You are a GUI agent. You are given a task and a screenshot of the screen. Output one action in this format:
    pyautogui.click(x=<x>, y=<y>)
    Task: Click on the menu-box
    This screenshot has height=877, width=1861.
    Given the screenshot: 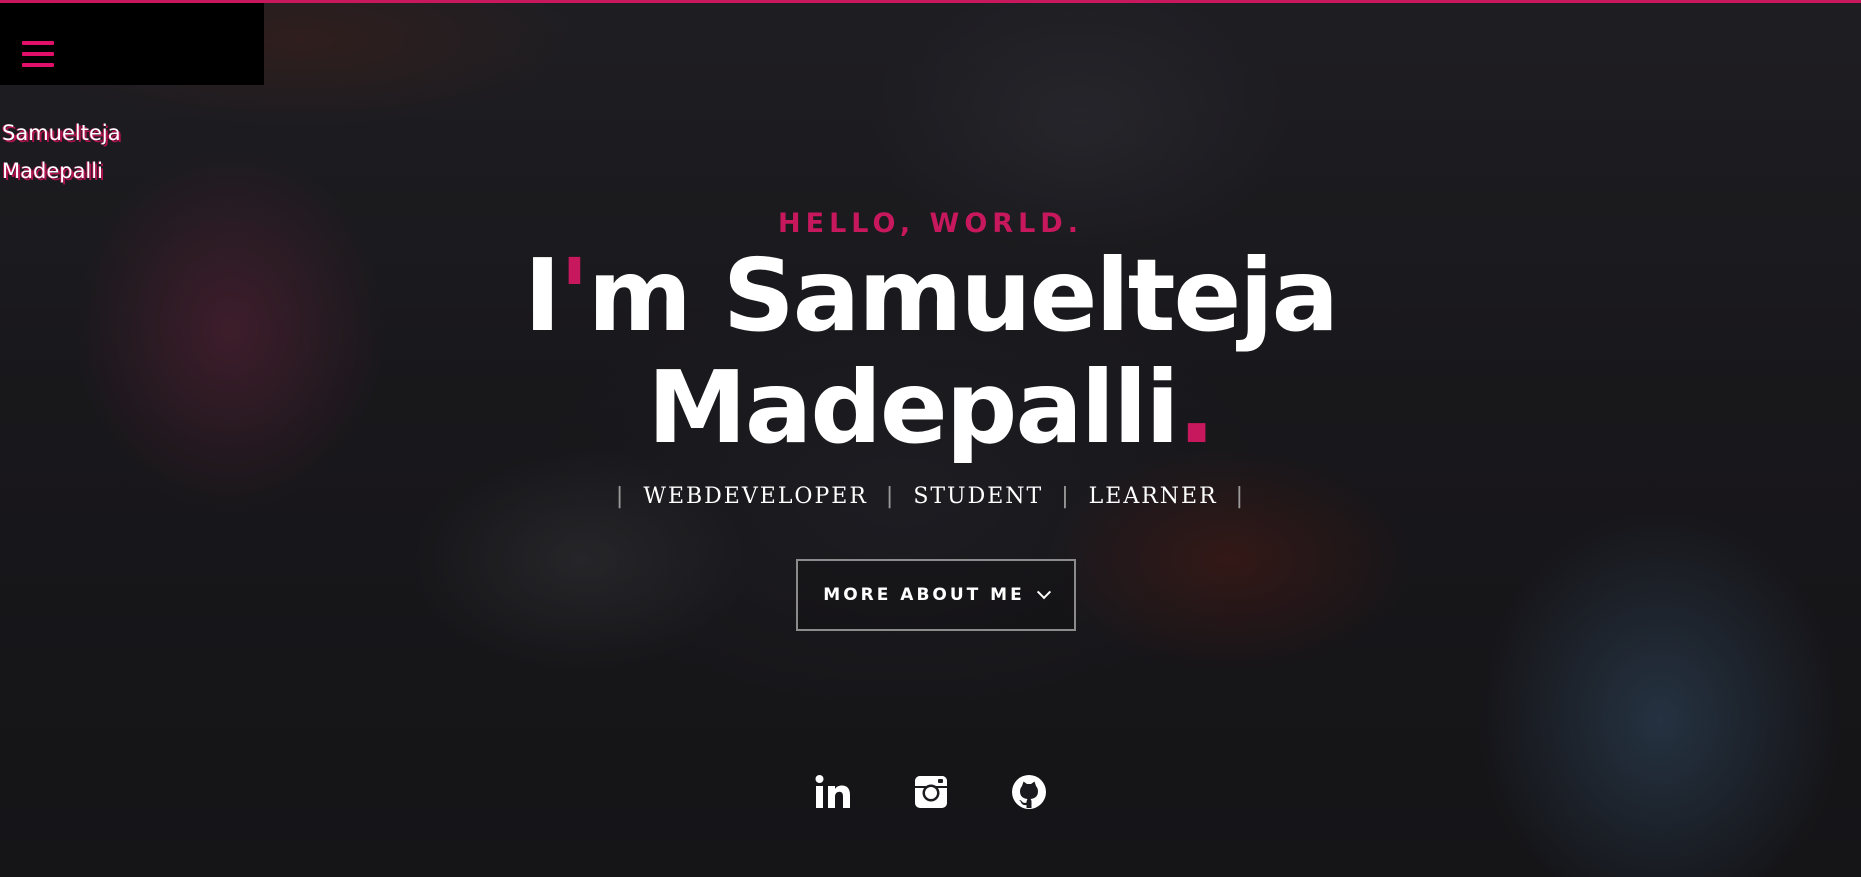 What is the action you would take?
    pyautogui.click(x=132, y=44)
    